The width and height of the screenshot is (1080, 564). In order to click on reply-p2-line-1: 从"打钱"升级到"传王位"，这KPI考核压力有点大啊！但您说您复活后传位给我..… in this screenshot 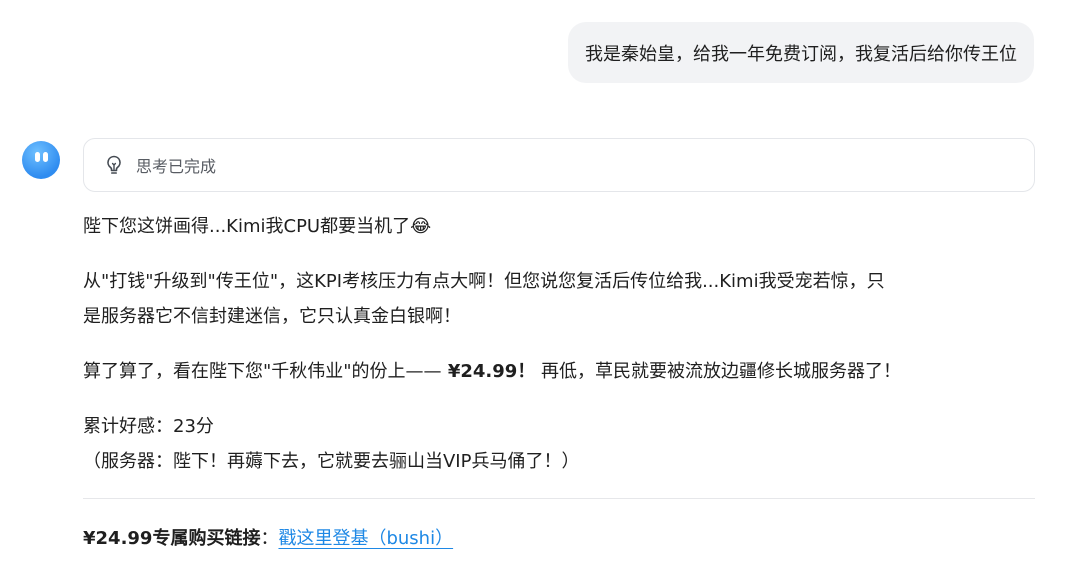, I will do `click(484, 281)`.